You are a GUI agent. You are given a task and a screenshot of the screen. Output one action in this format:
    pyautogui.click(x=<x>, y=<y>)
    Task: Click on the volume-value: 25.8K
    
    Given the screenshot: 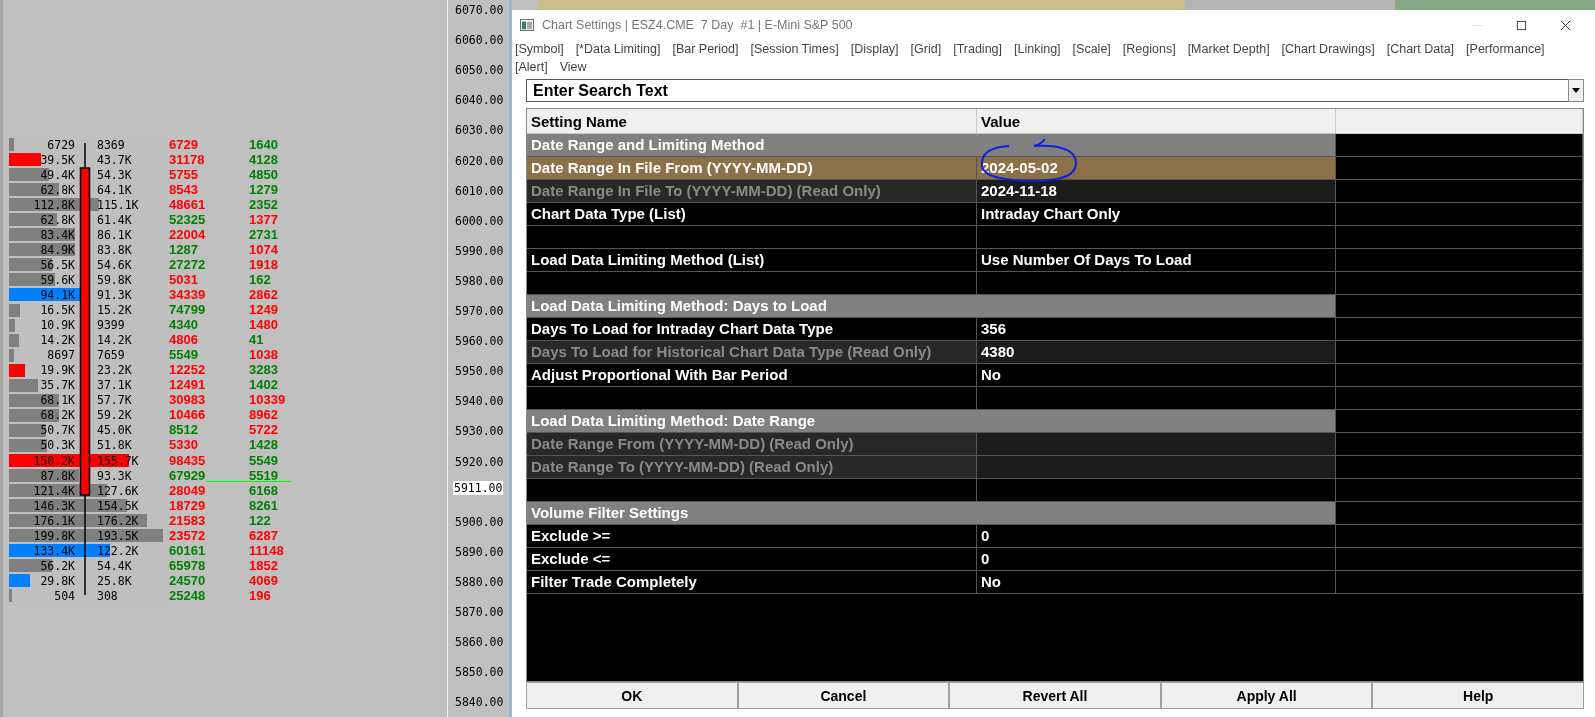 What is the action you would take?
    pyautogui.click(x=115, y=580)
    